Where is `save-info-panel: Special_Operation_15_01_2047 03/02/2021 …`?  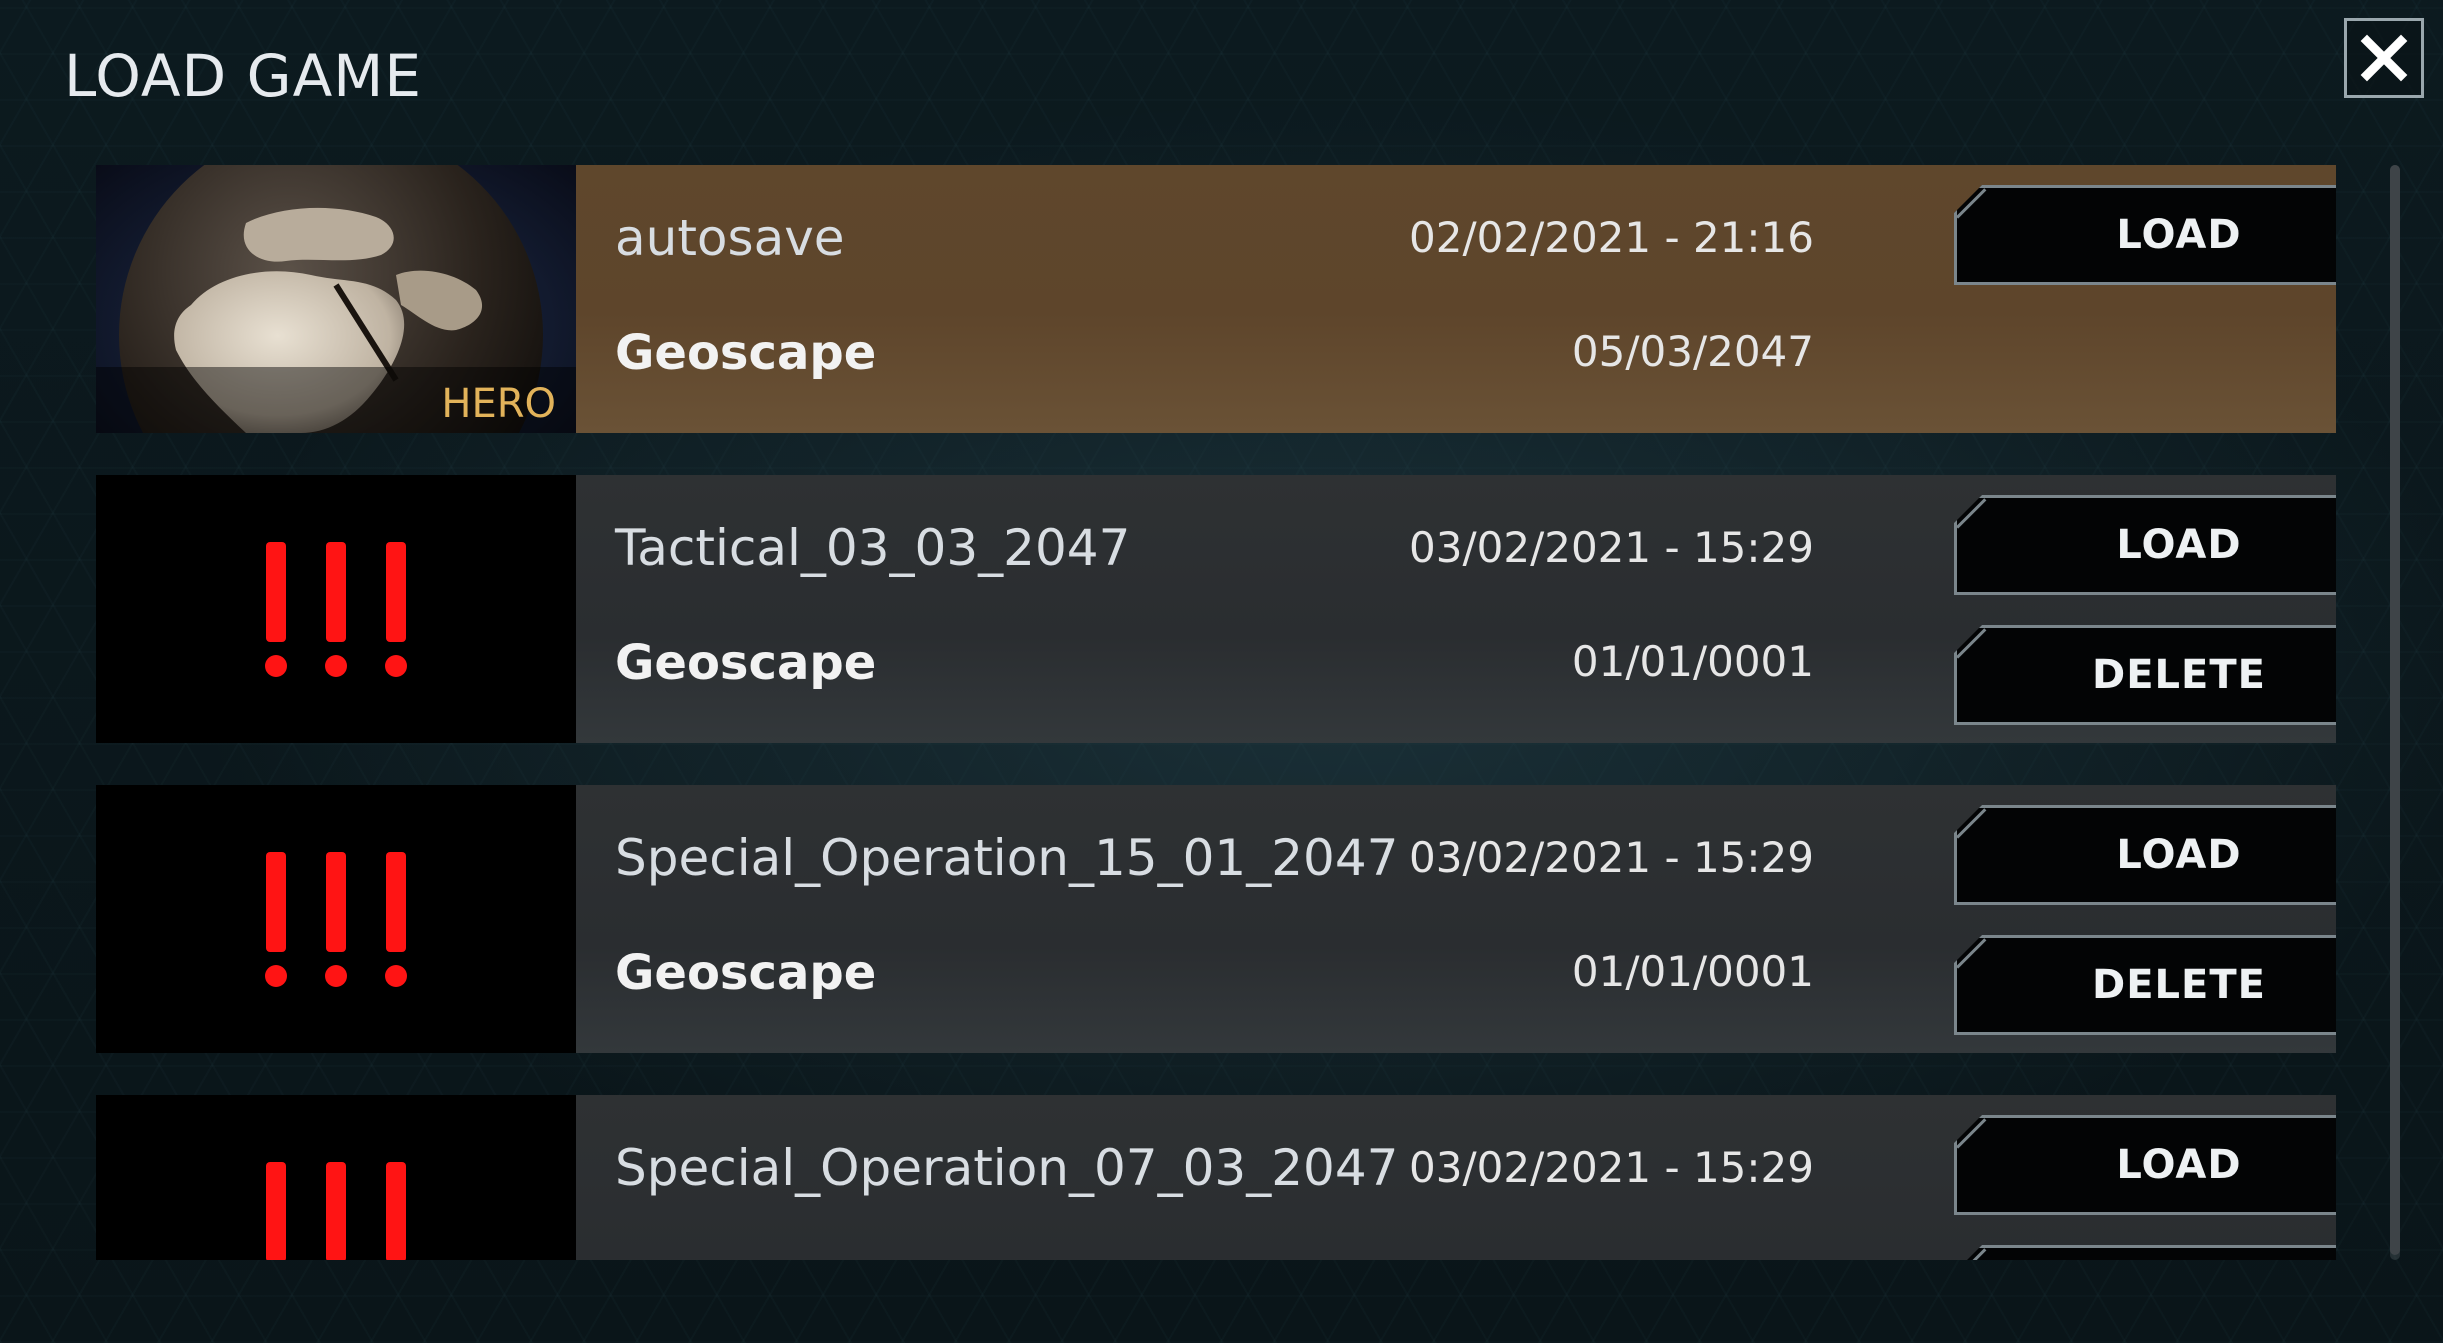
save-info-panel: Special_Operation_15_01_2047 03/02/2021 … is located at coordinates (1456, 919).